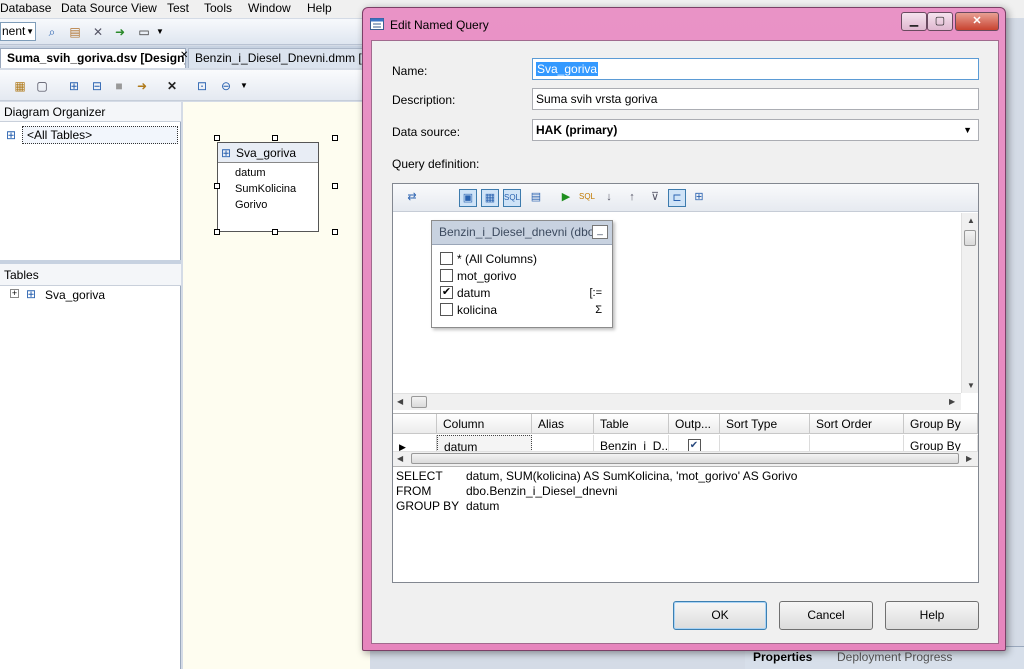  I want to click on explore-data-icon: ■, so click(119, 86).